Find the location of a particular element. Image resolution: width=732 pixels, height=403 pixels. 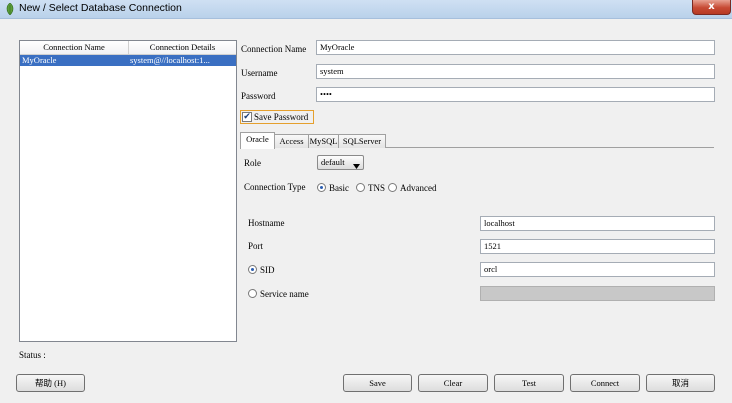

connect-button: Connect is located at coordinates (605, 383).